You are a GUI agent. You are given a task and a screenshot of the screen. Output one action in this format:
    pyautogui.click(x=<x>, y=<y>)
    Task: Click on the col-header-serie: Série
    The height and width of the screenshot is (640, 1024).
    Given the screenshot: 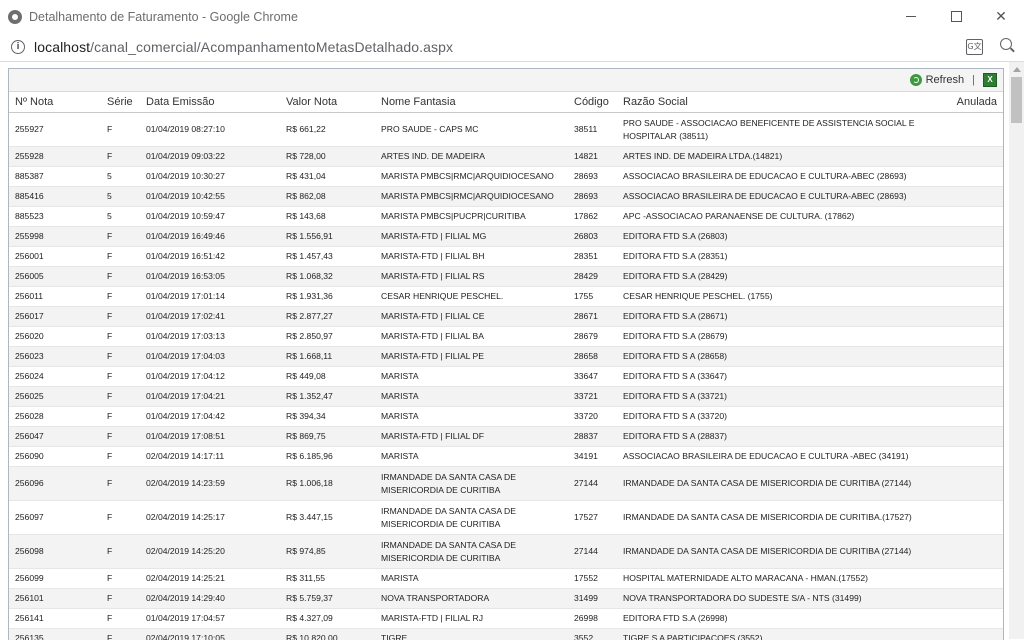 What is the action you would take?
    pyautogui.click(x=120, y=102)
    